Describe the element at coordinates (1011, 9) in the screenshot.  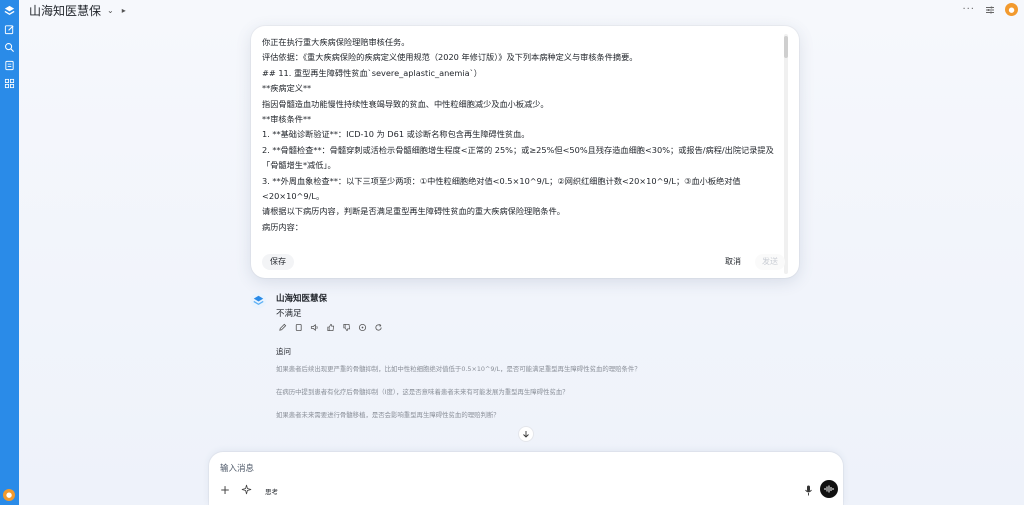
I see `avatar: ●` at that location.